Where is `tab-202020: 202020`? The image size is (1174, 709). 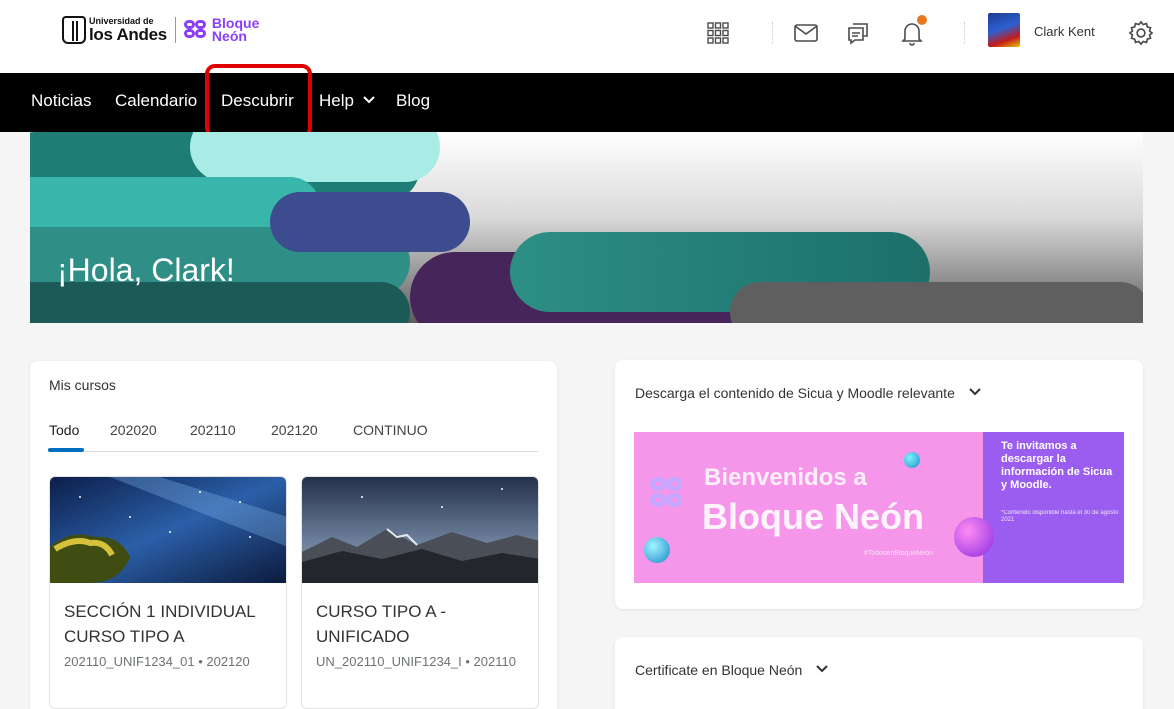 tab-202020: 202020 is located at coordinates (133, 430).